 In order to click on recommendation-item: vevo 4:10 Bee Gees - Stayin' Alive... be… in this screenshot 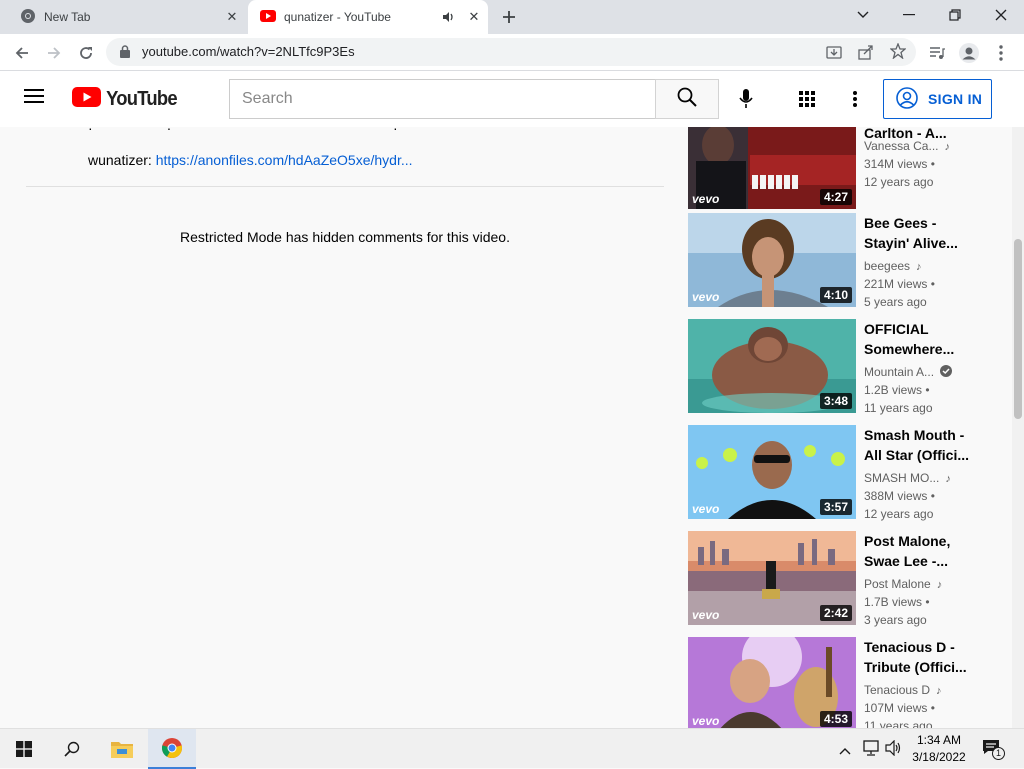, I will do `click(838, 261)`.